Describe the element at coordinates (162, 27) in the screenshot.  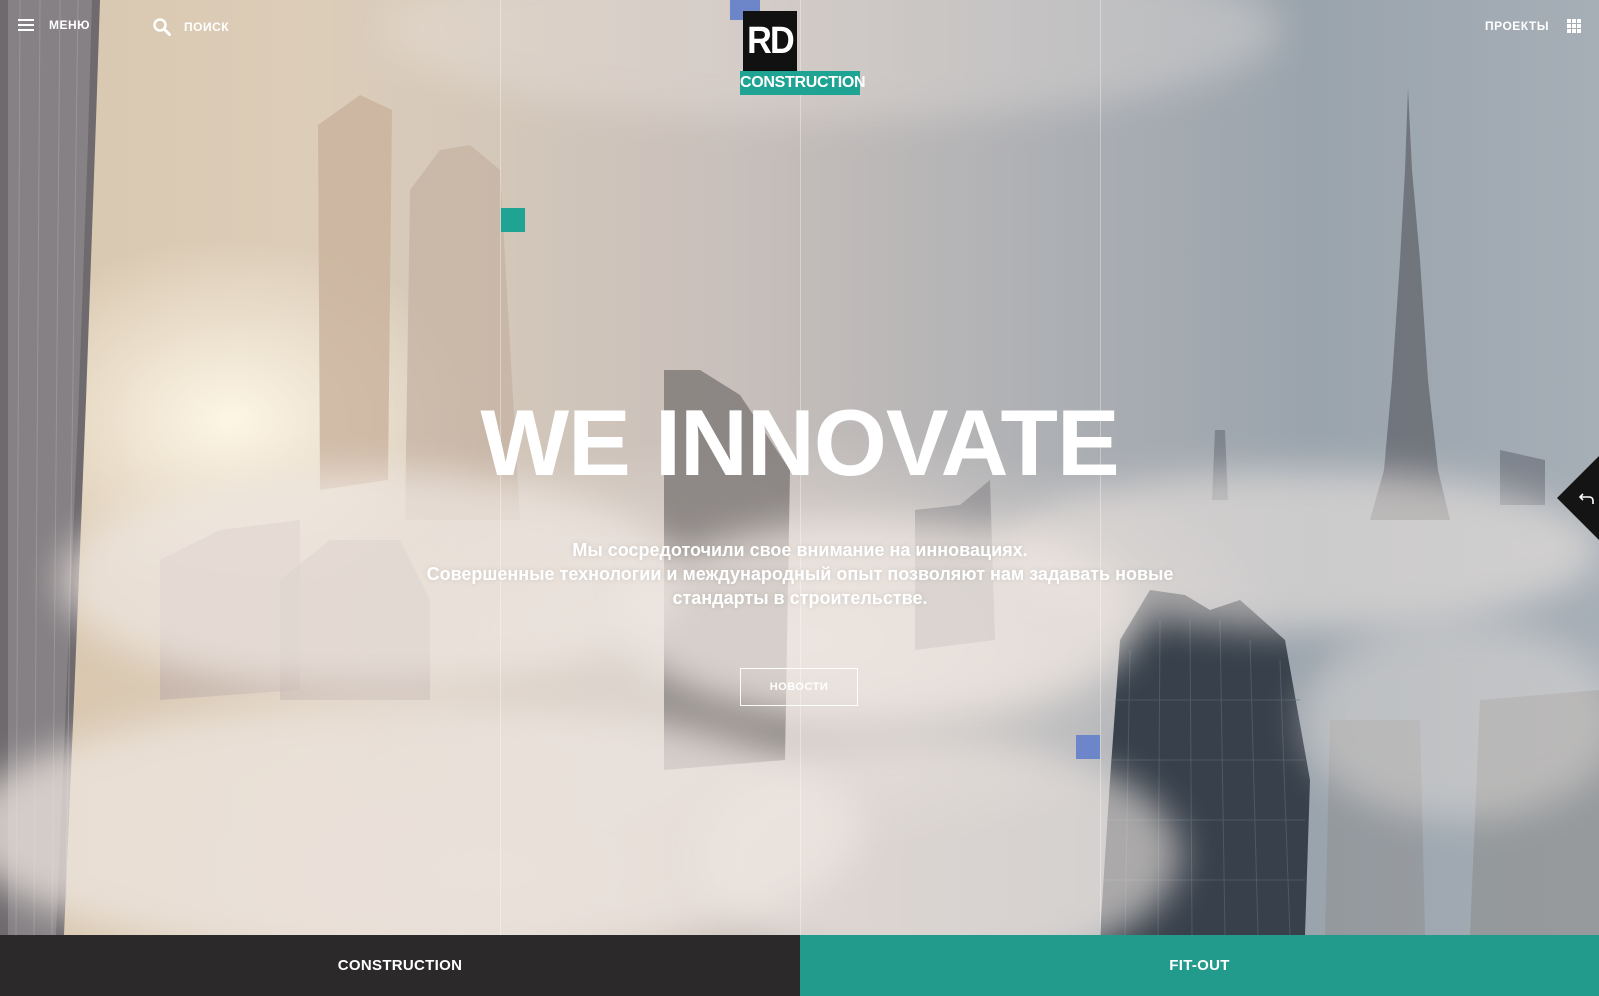
I see `search-icon` at that location.